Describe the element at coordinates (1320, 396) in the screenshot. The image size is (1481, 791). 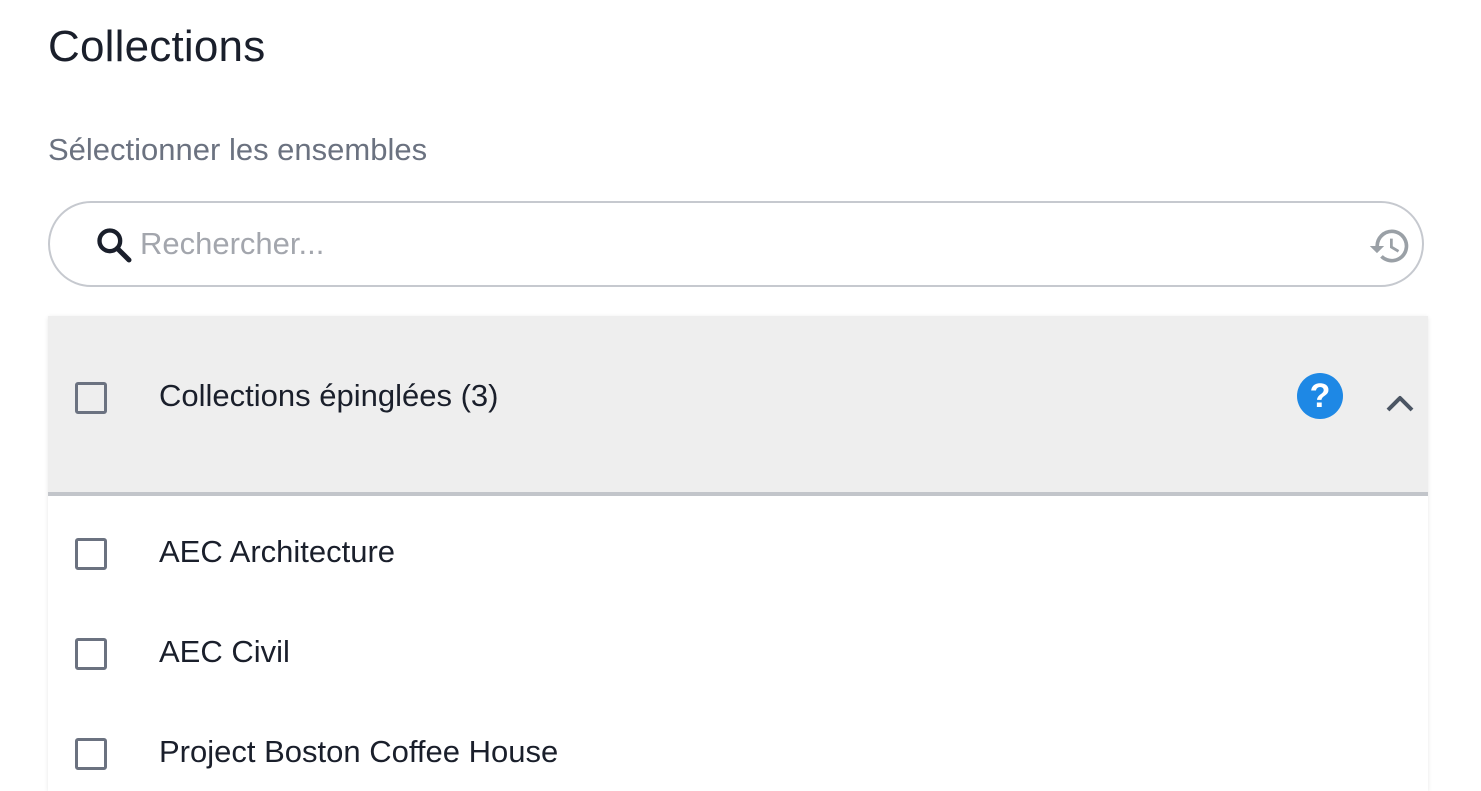
I see `help-icon: ?` at that location.